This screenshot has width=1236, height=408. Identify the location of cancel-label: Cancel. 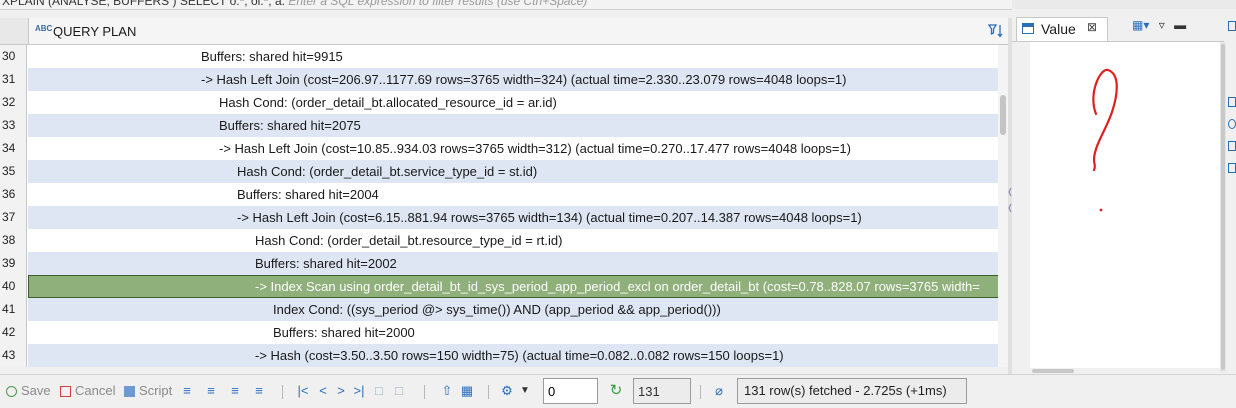
(95, 390).